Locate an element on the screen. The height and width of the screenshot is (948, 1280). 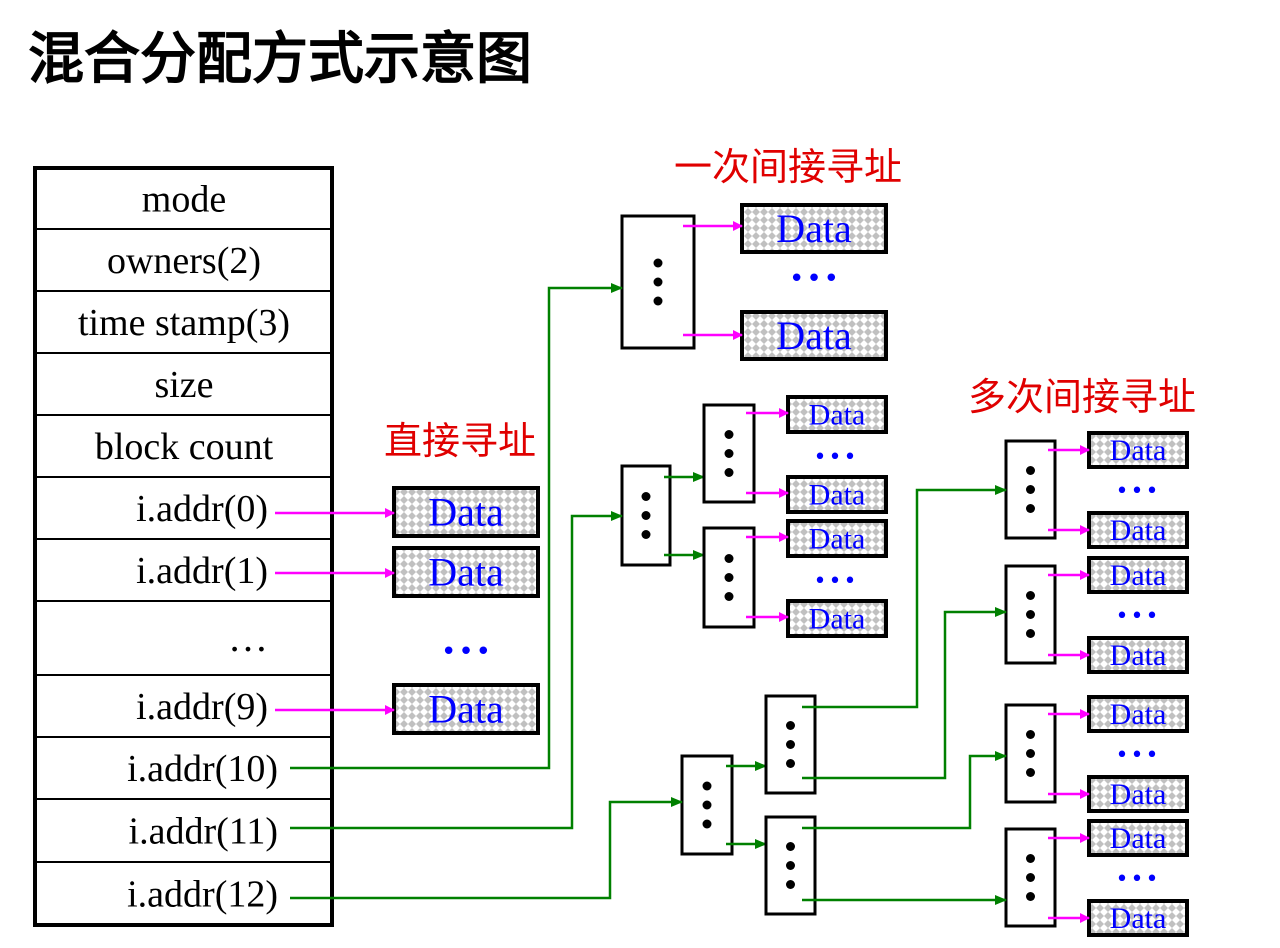
inode-field: size is located at coordinates (183, 385).